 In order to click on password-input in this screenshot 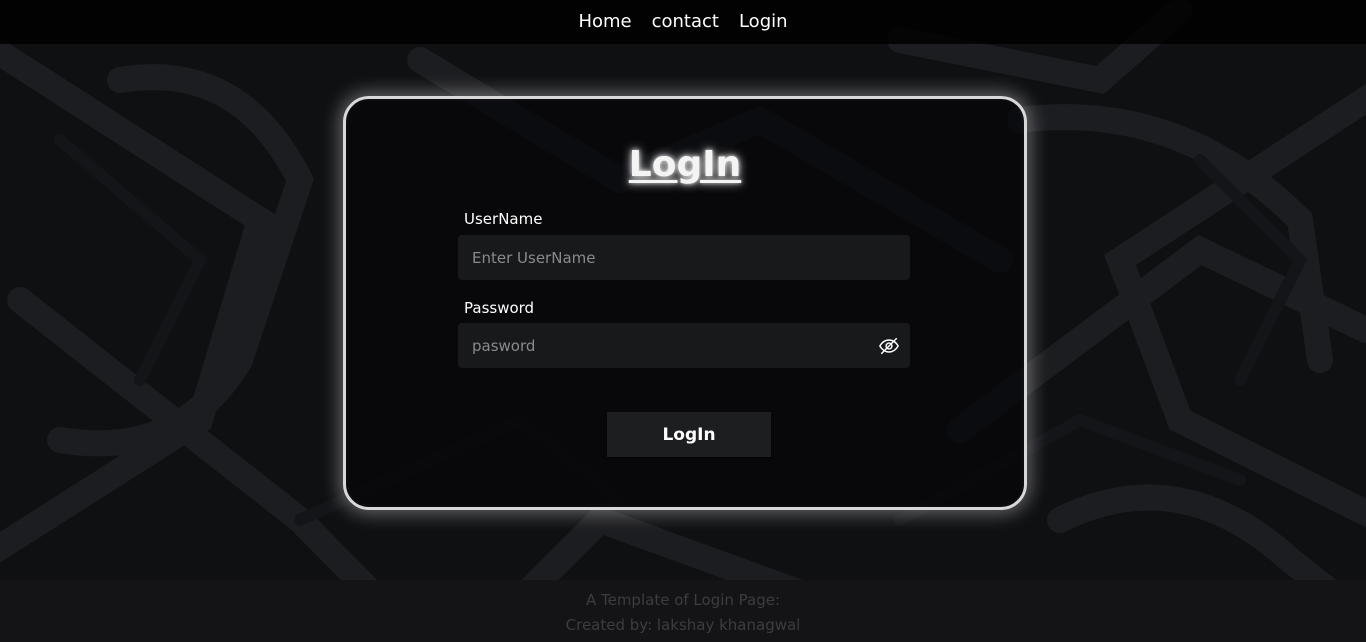, I will do `click(684, 345)`.